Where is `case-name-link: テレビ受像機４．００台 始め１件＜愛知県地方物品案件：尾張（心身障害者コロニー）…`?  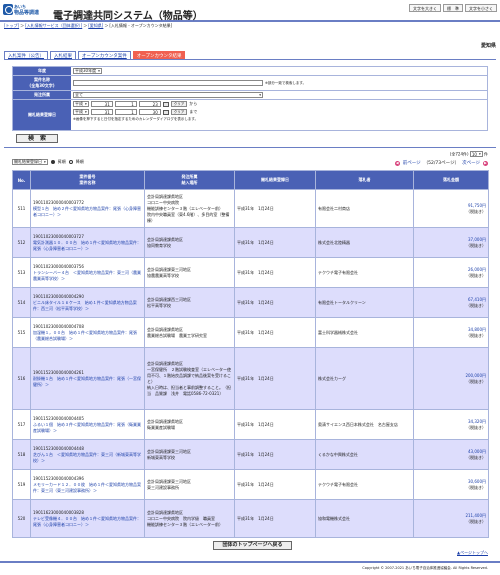
case-name-link: テレビ受像機４．００台 始め１件＜愛知県地方物品案件：尾張（心身障害者コロニー）… is located at coordinates (87, 521).